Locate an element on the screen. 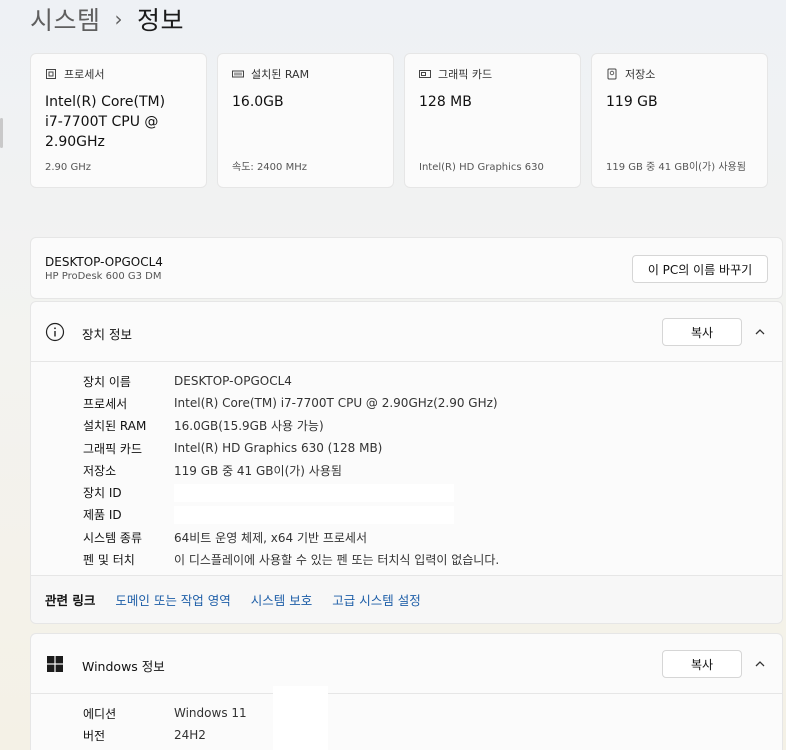 This screenshot has width=786, height=750. spec-label: 장치 ID is located at coordinates (102, 493).